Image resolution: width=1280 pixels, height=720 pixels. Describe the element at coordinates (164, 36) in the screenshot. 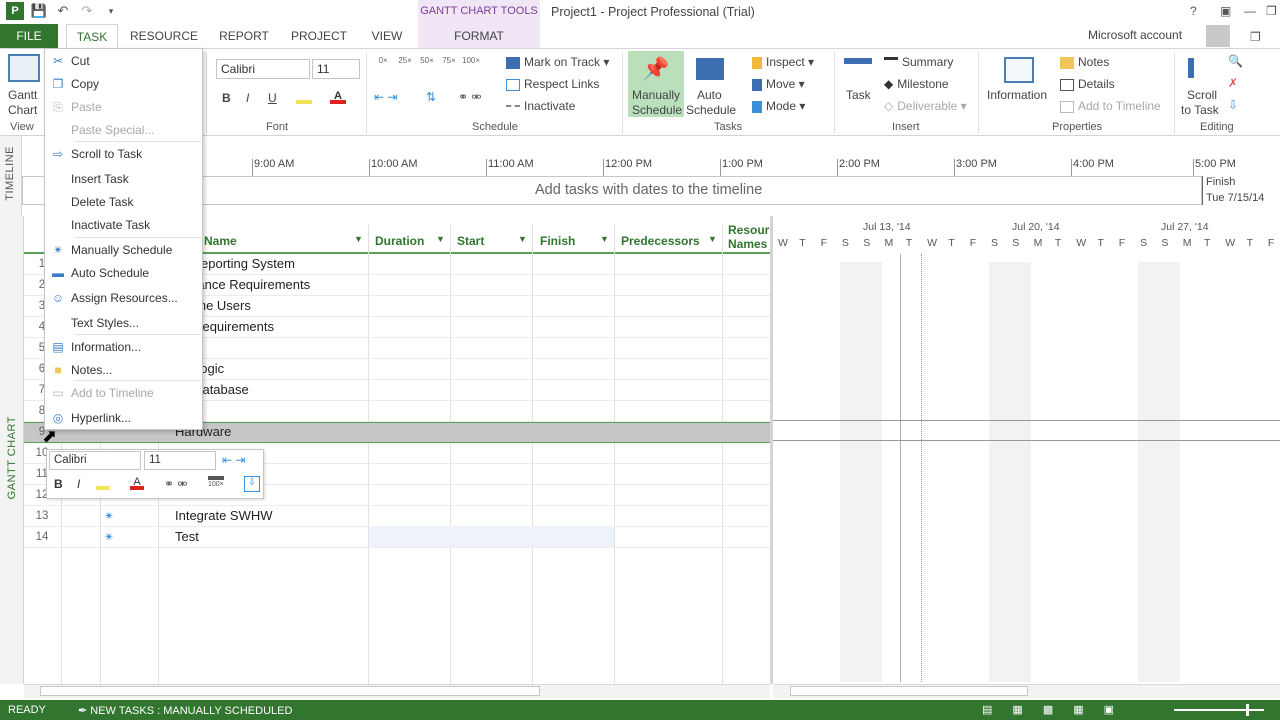

I see `tab-resource: RESOURCE` at that location.